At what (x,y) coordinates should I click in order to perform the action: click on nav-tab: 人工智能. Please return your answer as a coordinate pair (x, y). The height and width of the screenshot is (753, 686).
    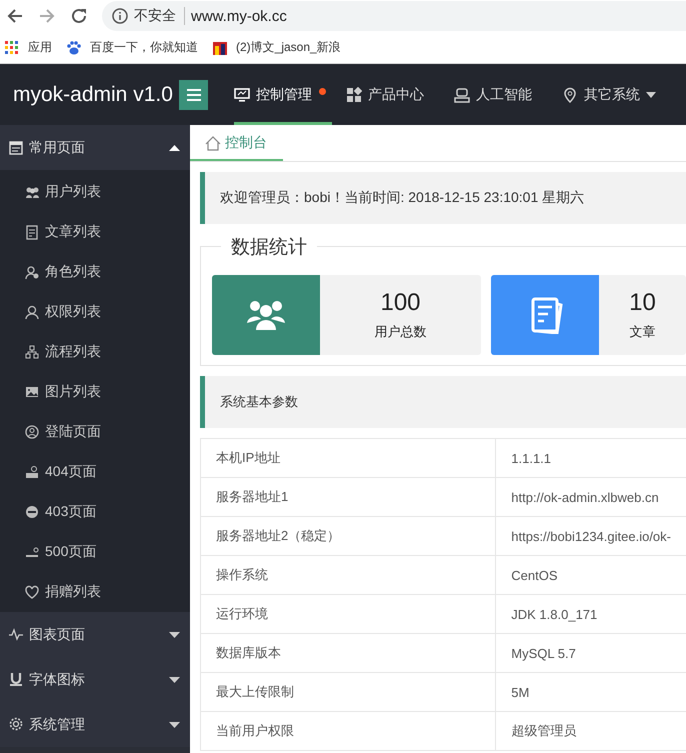
    Looking at the image, I should click on (501, 94).